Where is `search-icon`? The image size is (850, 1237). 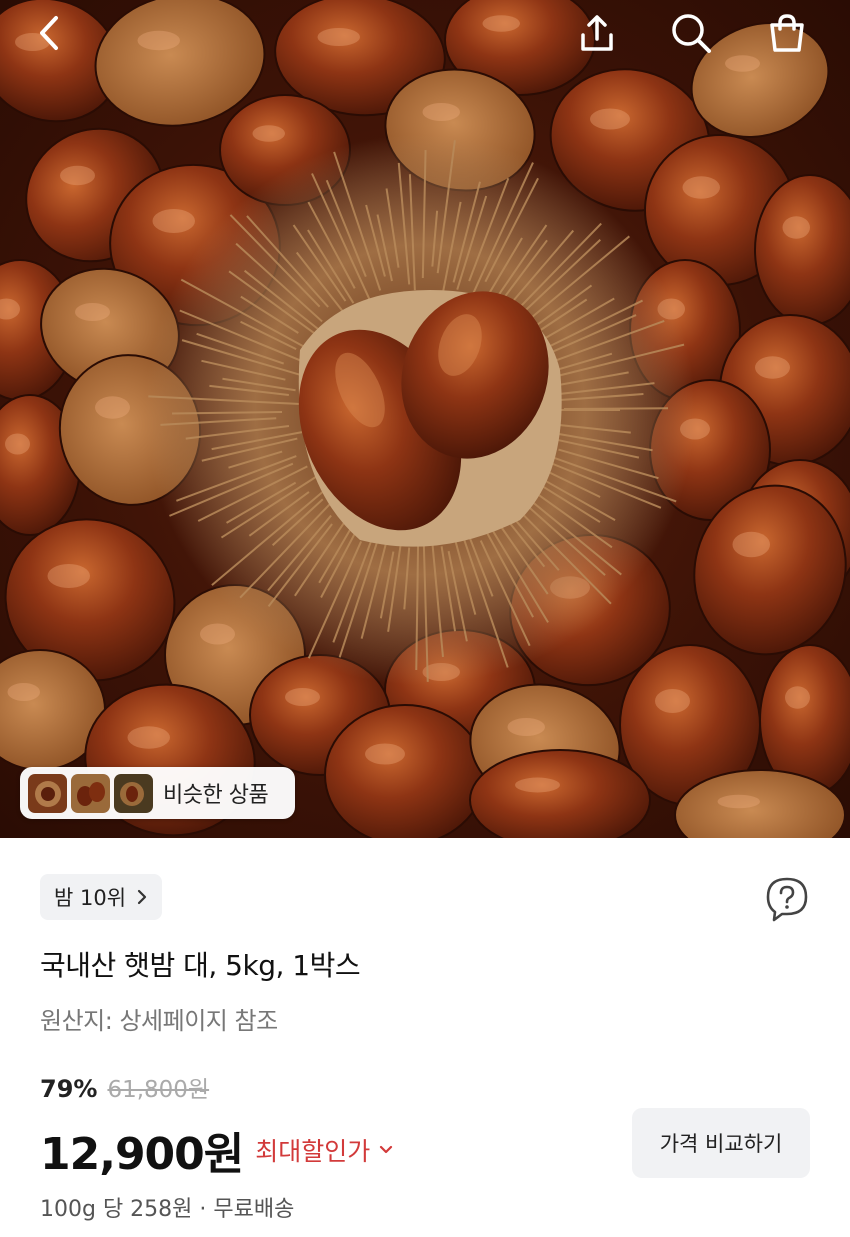
search-icon is located at coordinates (691, 33).